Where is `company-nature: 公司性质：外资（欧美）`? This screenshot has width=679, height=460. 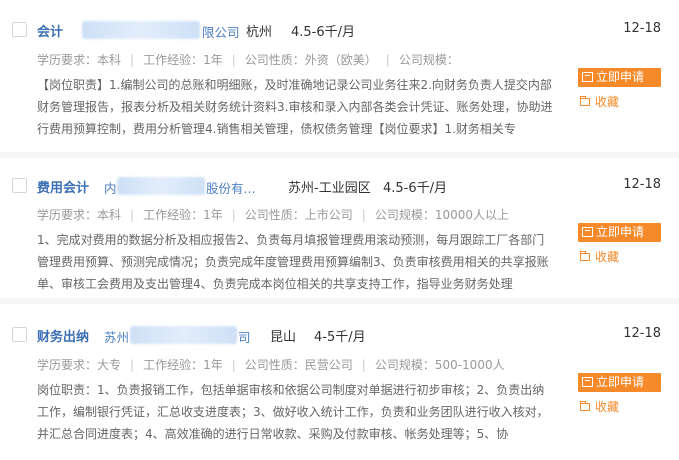
company-nature: 公司性质：外资（欧美） is located at coordinates (310, 60).